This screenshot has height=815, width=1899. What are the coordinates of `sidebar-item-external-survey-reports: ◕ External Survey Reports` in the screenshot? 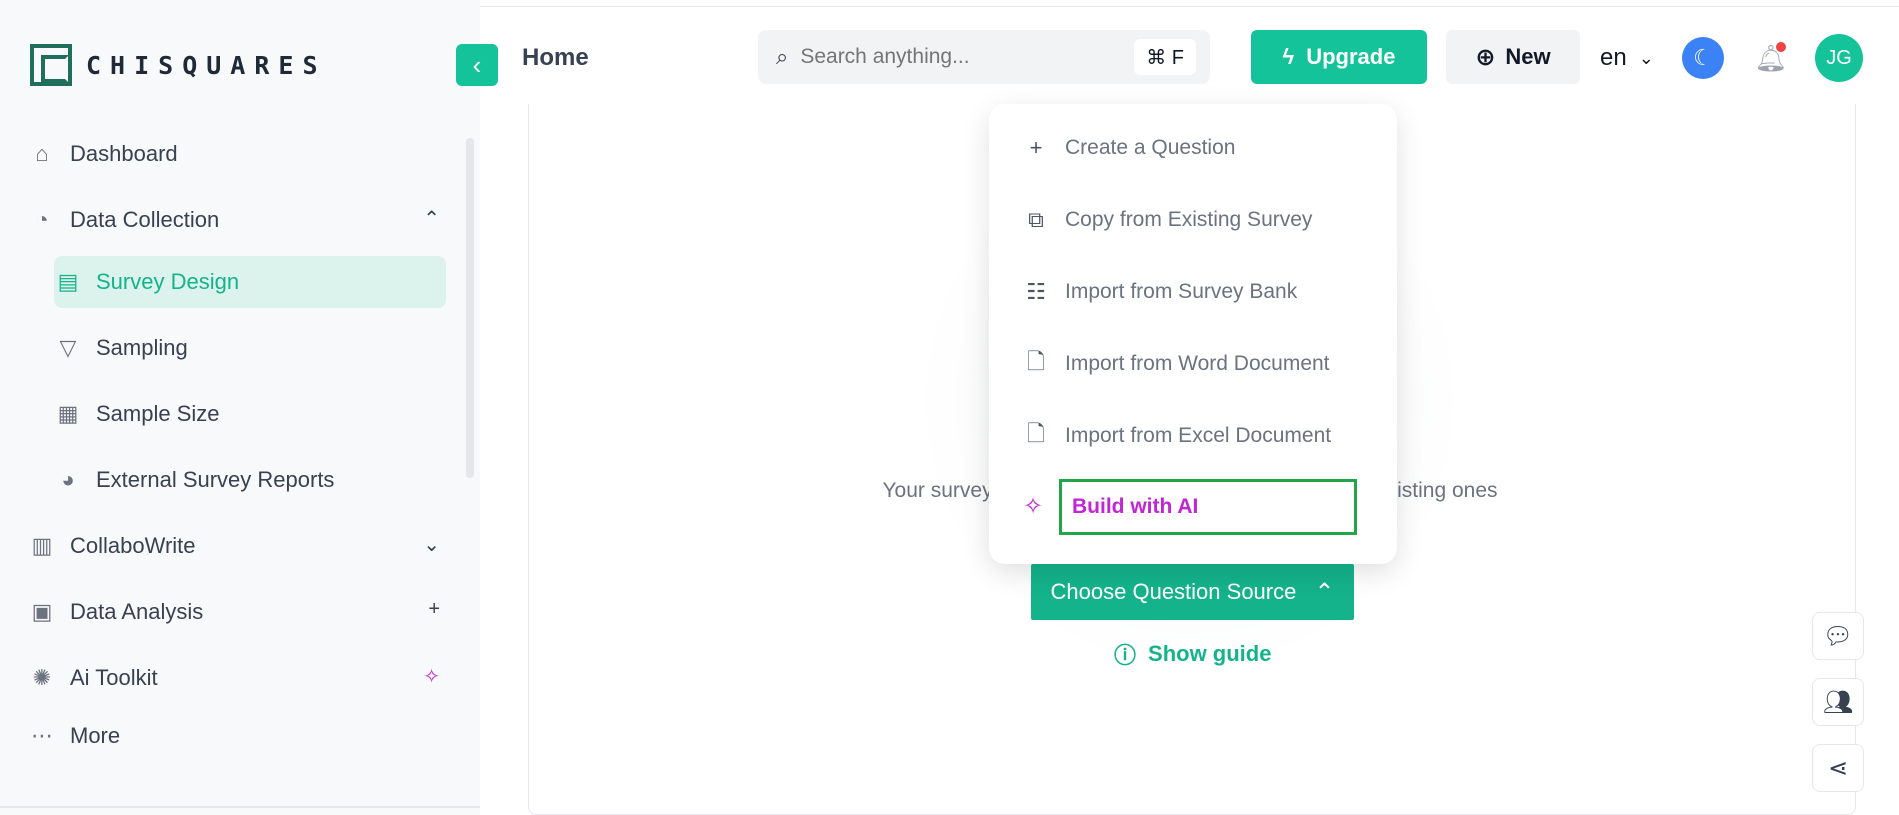 It's located at (250, 480).